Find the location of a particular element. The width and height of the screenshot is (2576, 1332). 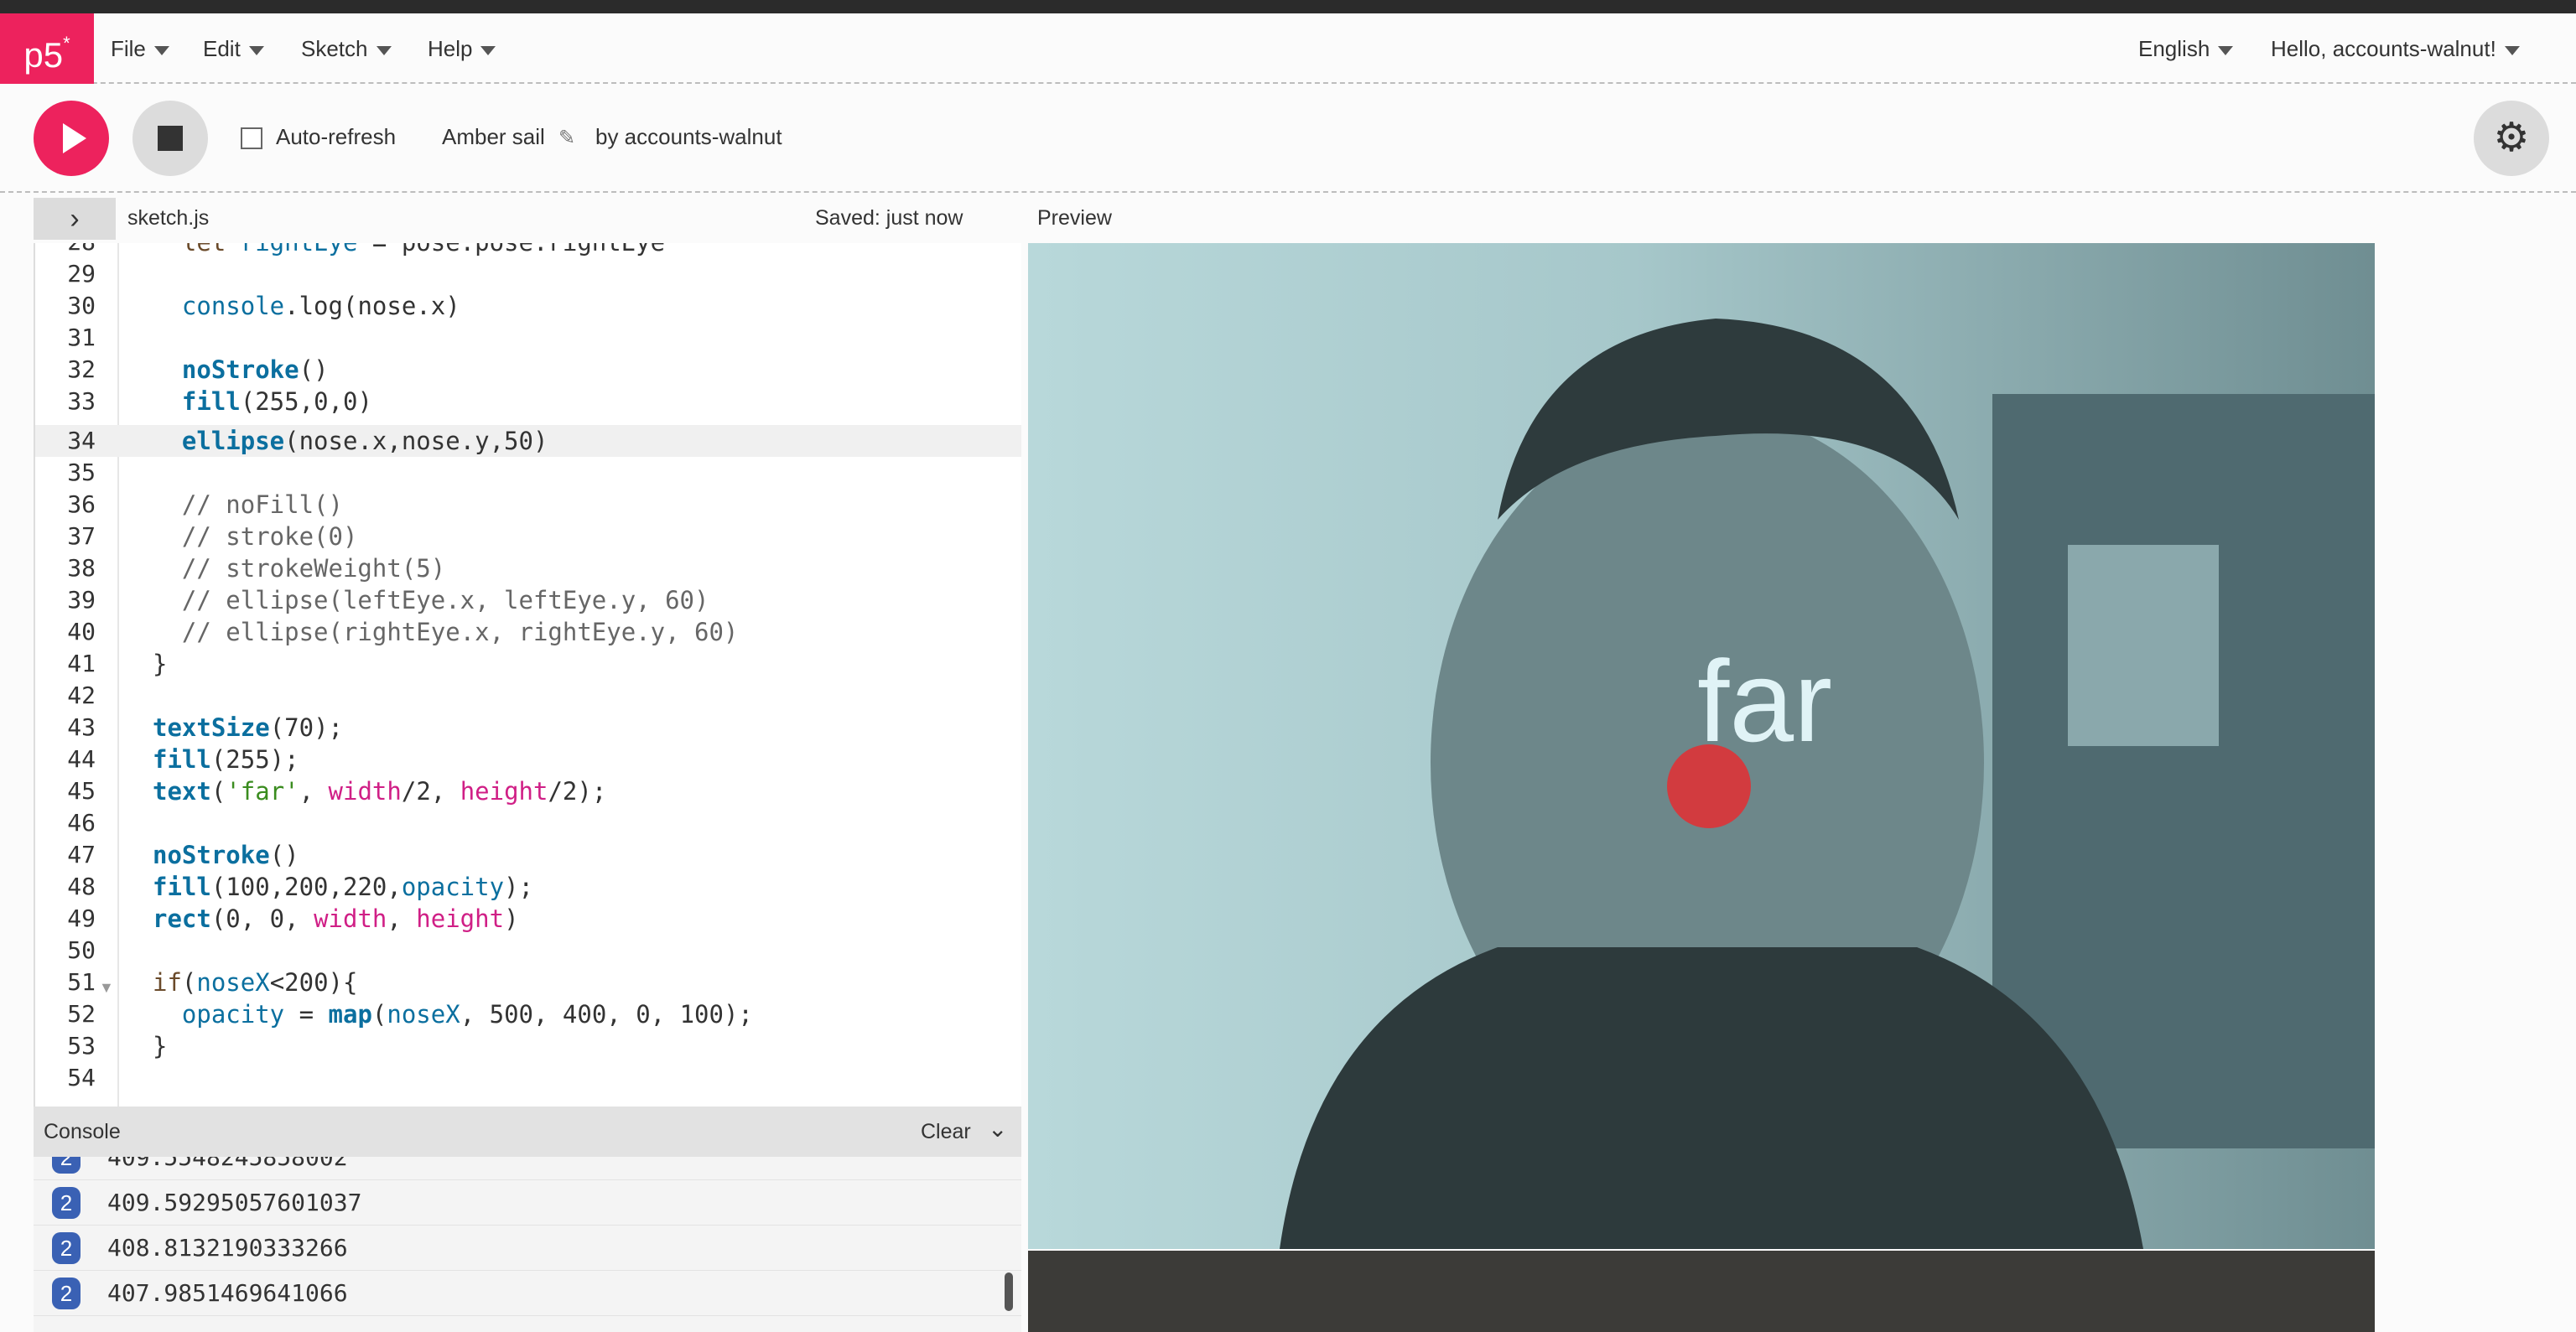

auto-refresh-checkbox is located at coordinates (251, 138).